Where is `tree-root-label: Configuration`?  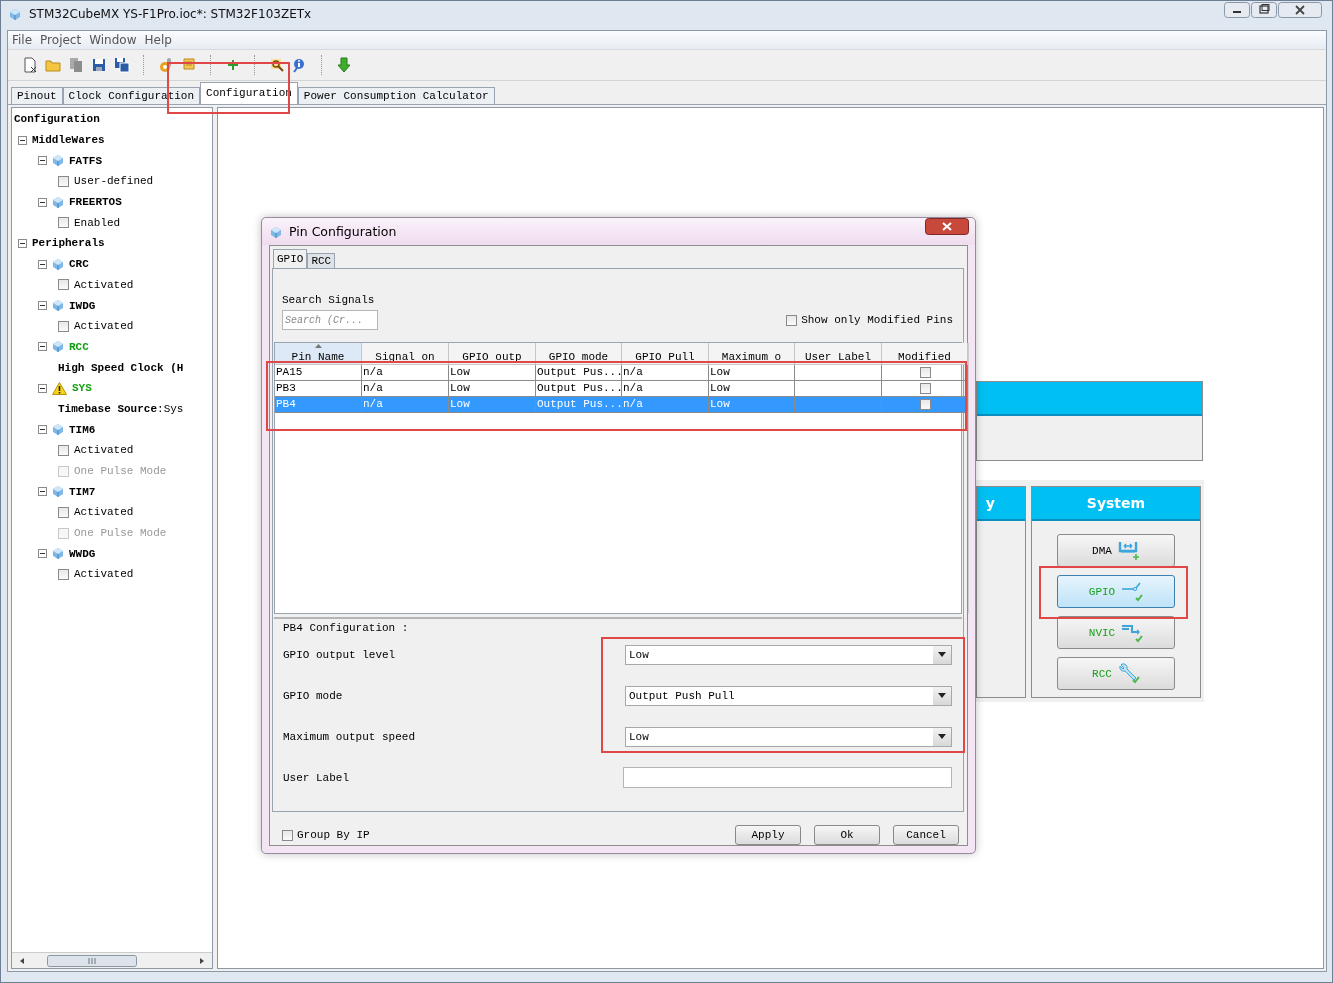 tree-root-label: Configuration is located at coordinates (57, 119).